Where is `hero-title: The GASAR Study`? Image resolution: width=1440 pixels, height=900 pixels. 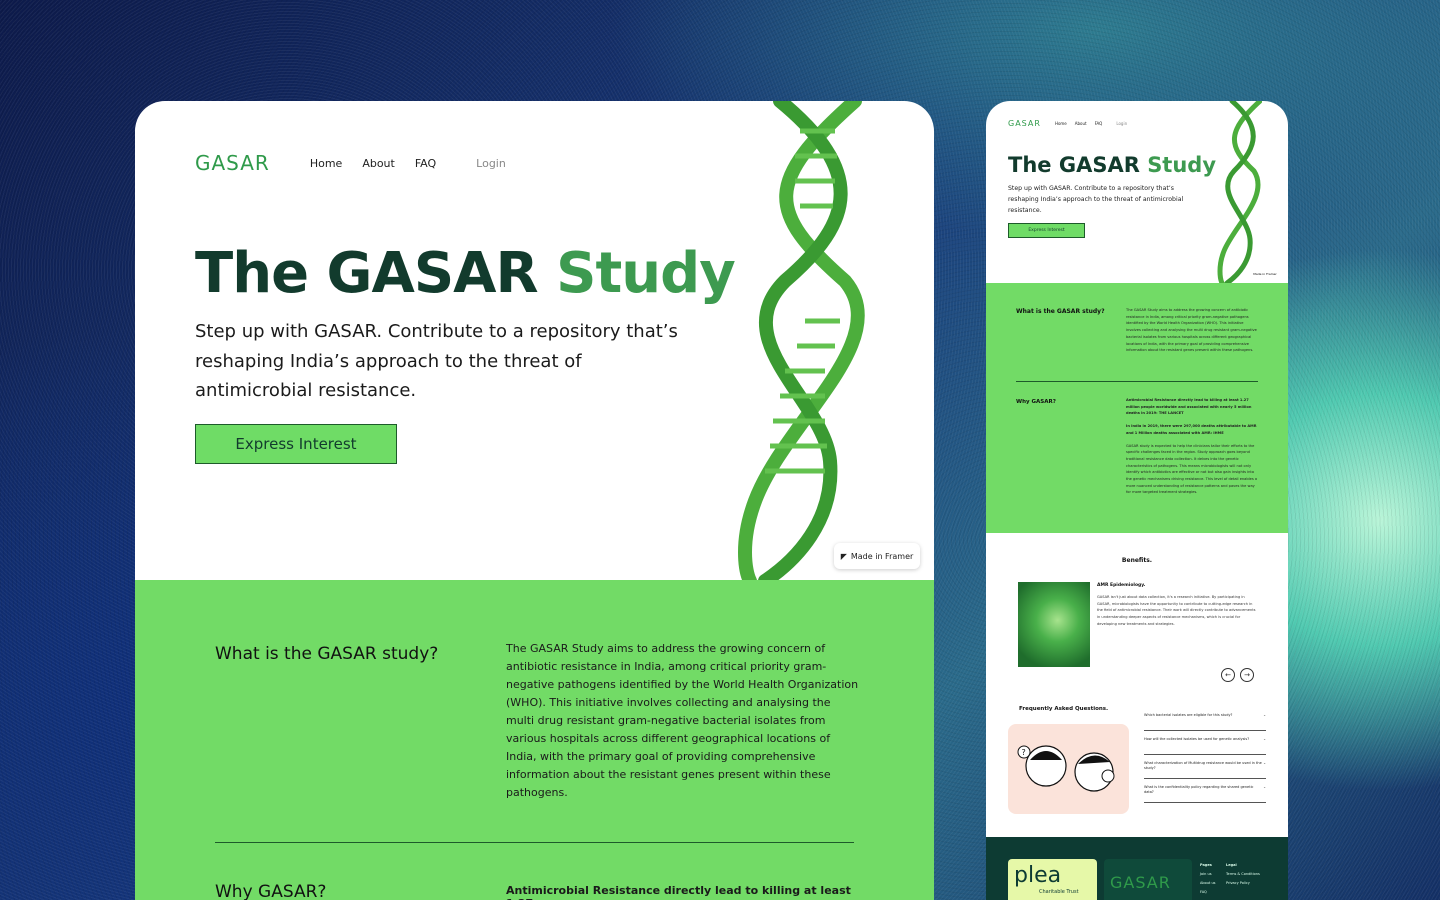
hero-title: The GASAR Study is located at coordinates (465, 273).